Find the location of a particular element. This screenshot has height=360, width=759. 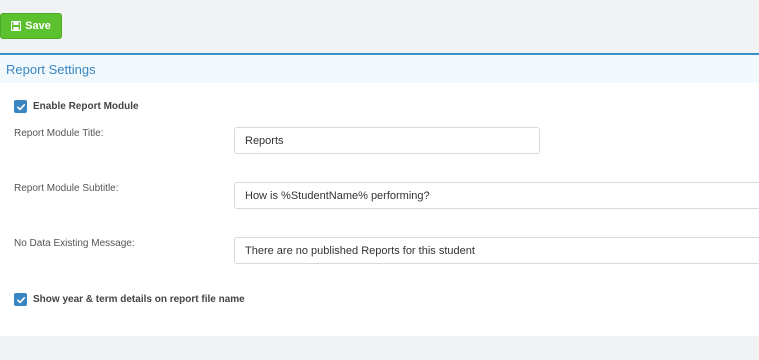

enable-report-module-checkbox is located at coordinates (20, 106).